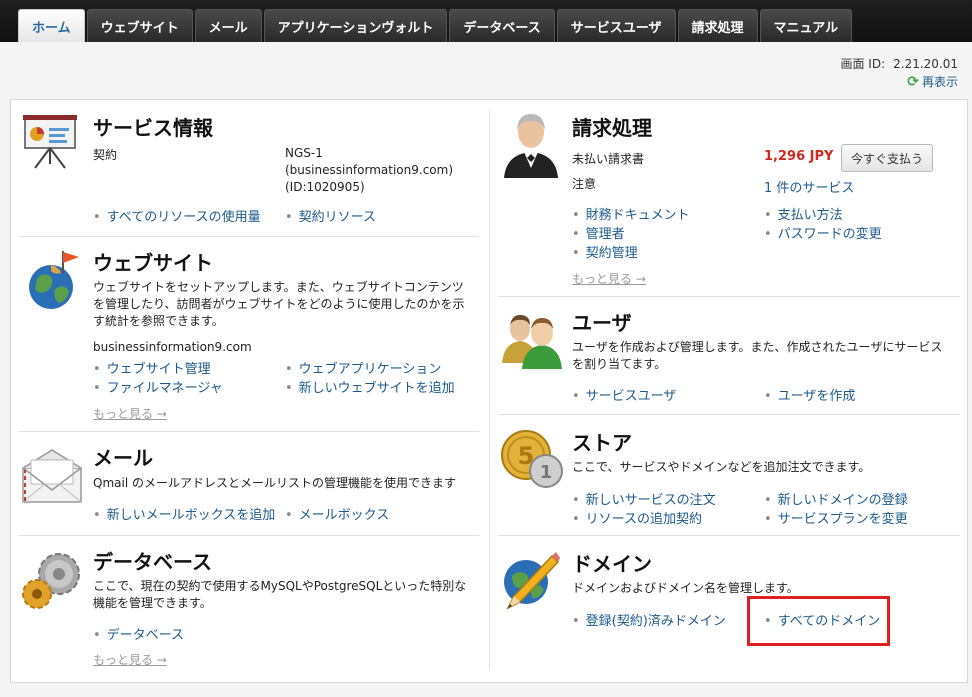 This screenshot has width=972, height=697. What do you see at coordinates (152, 562) in the screenshot?
I see `database-title: データベース` at bounding box center [152, 562].